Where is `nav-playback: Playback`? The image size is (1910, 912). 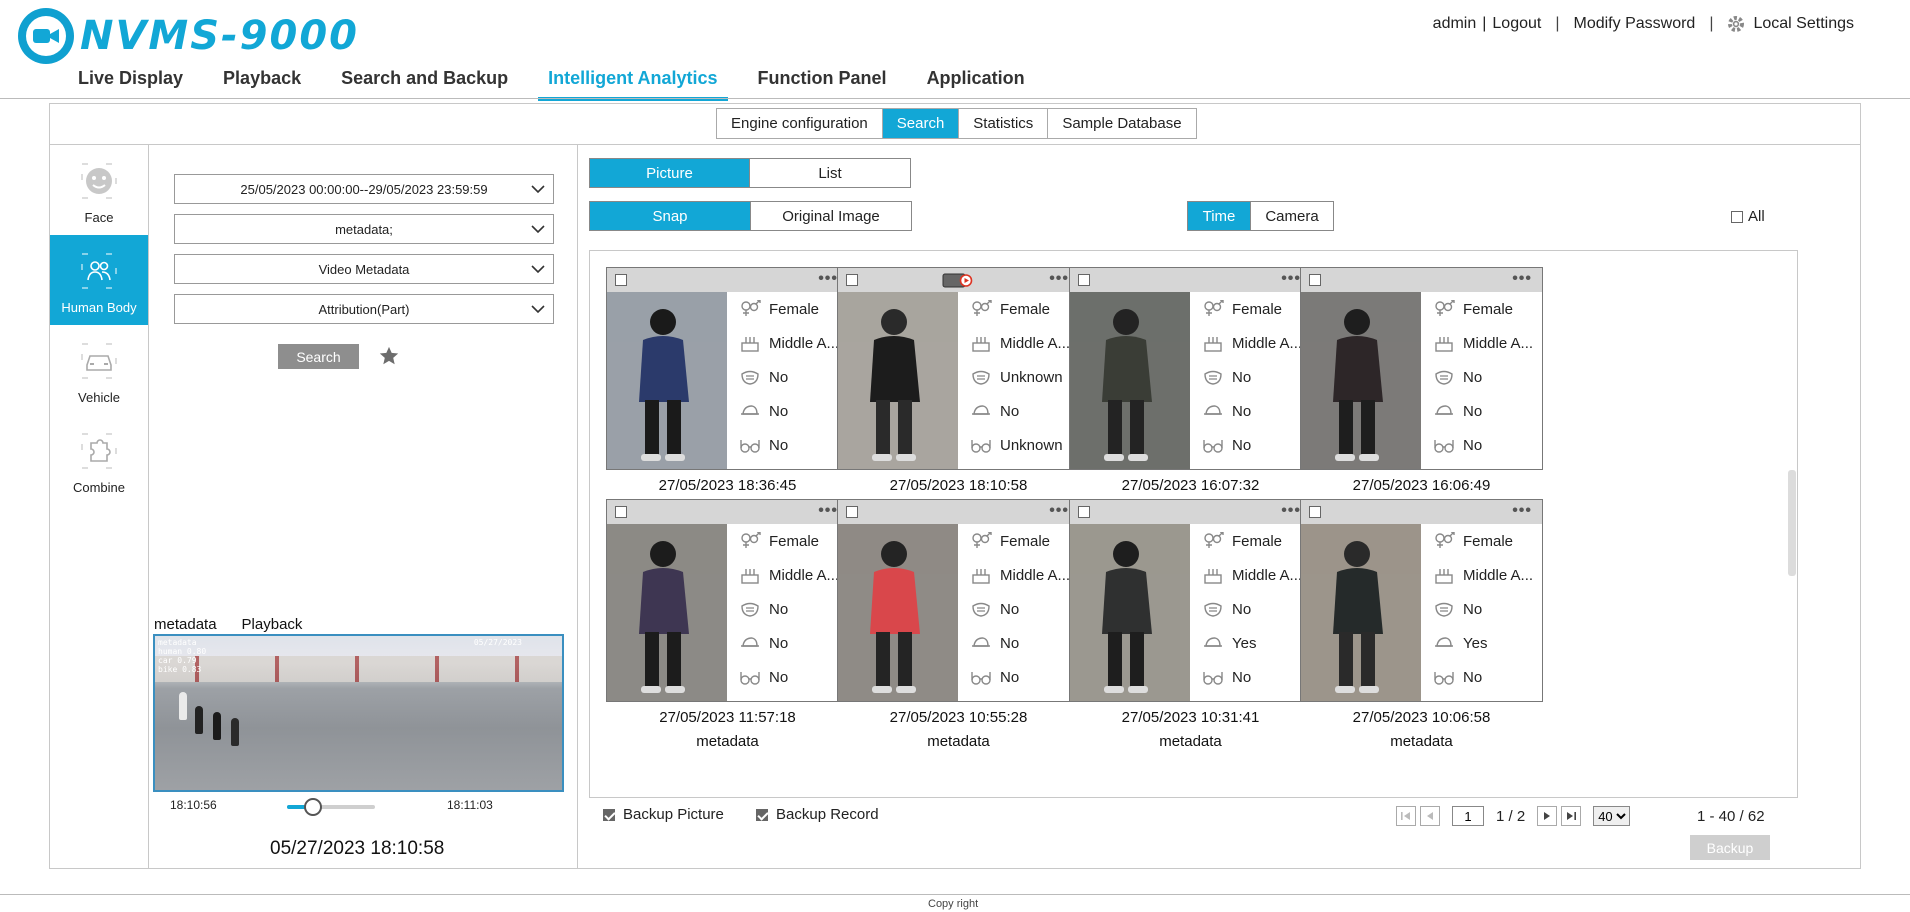 nav-playback: Playback is located at coordinates (262, 83).